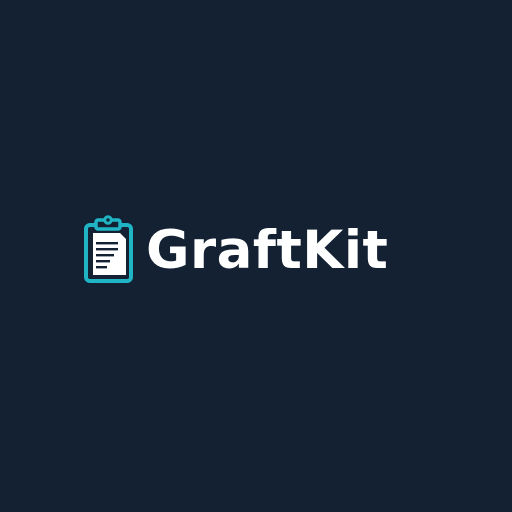 The height and width of the screenshot is (512, 512). Describe the element at coordinates (267, 250) in the screenshot. I see `brand-name: GraftKit` at that location.